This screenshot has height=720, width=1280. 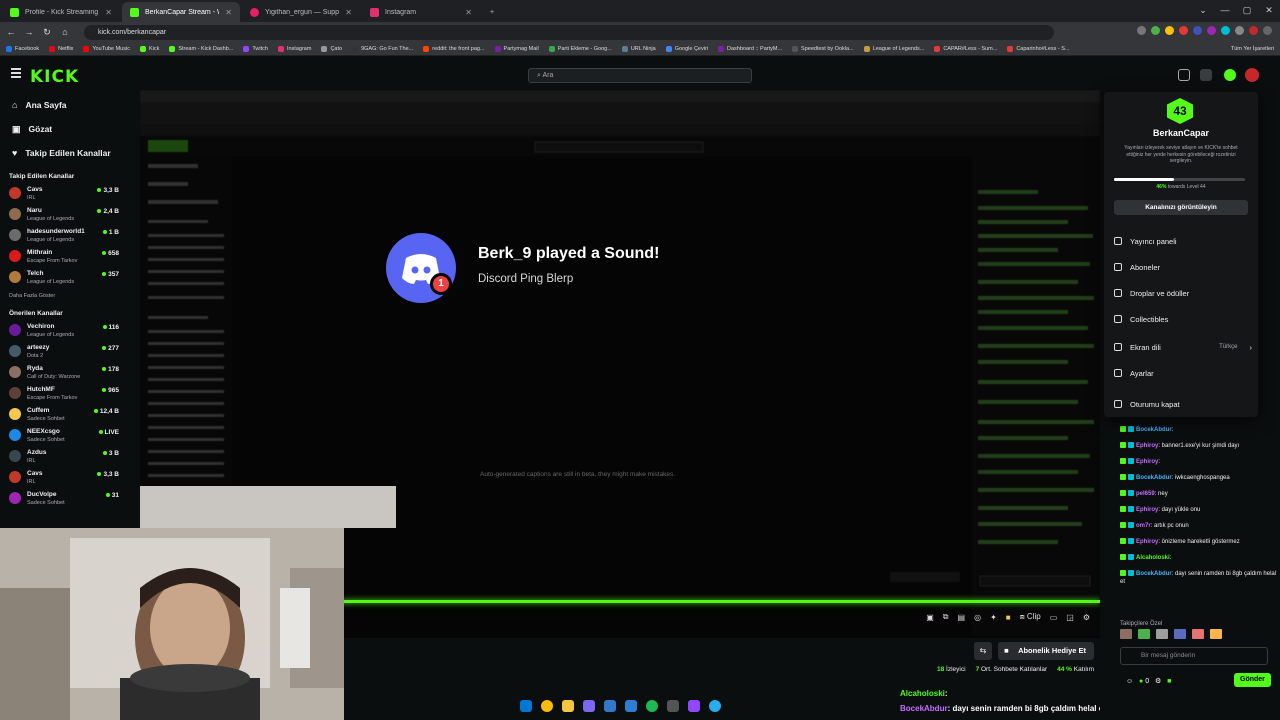 What do you see at coordinates (1054, 617) in the screenshot?
I see `captions-icon: ▭` at bounding box center [1054, 617].